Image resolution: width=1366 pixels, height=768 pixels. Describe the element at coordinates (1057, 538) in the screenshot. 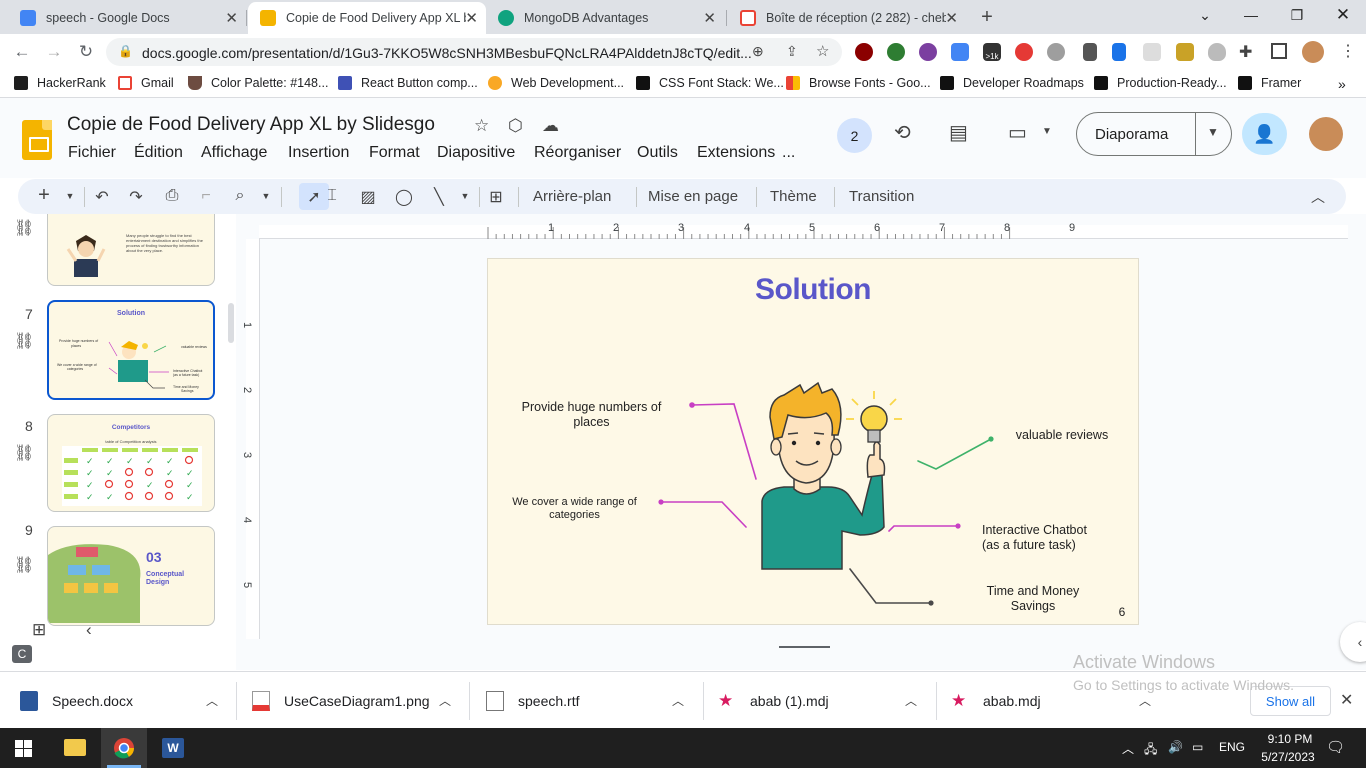

I see `label-chatbot: Interactive Chatbot (as a future task)` at that location.